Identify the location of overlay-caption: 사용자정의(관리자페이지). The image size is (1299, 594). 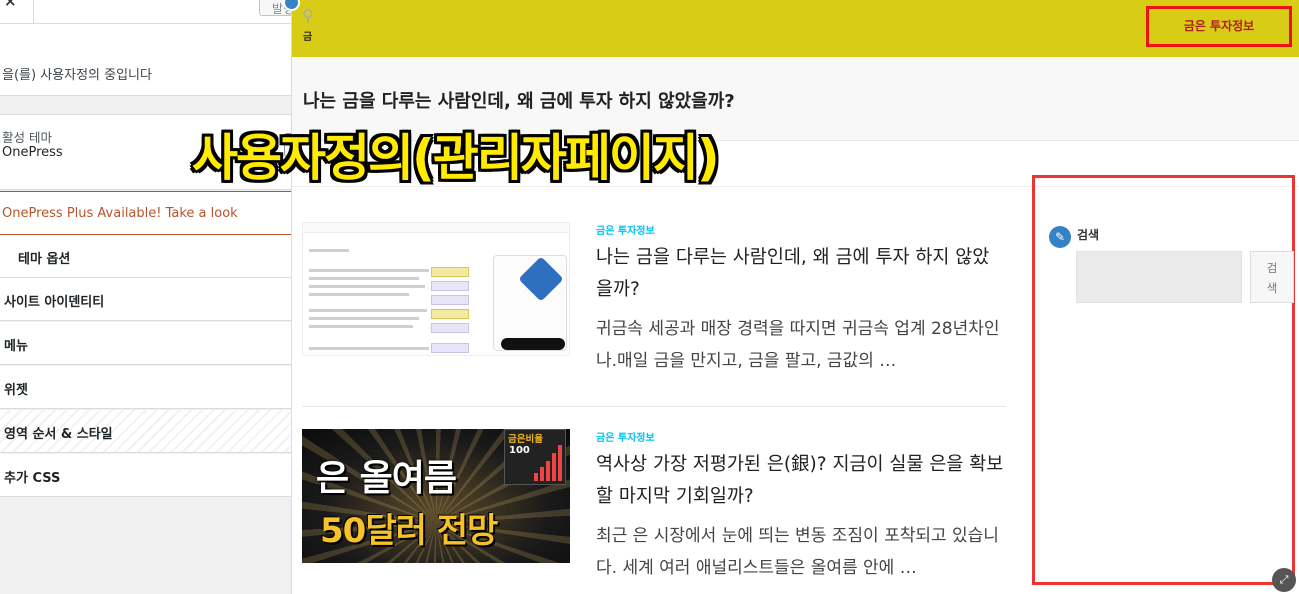
(456, 158).